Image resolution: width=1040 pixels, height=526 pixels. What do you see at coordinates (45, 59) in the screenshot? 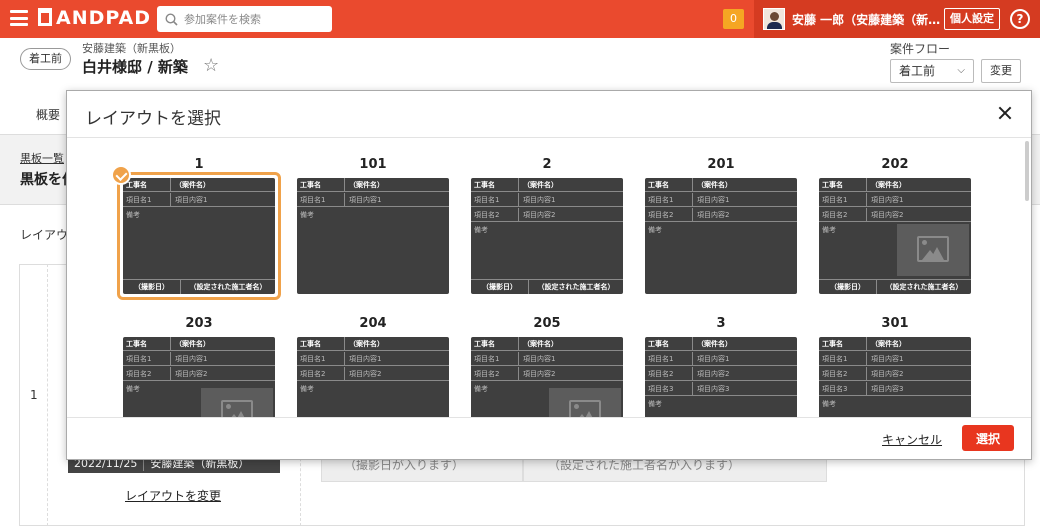
I see `status-badge: 着工前` at bounding box center [45, 59].